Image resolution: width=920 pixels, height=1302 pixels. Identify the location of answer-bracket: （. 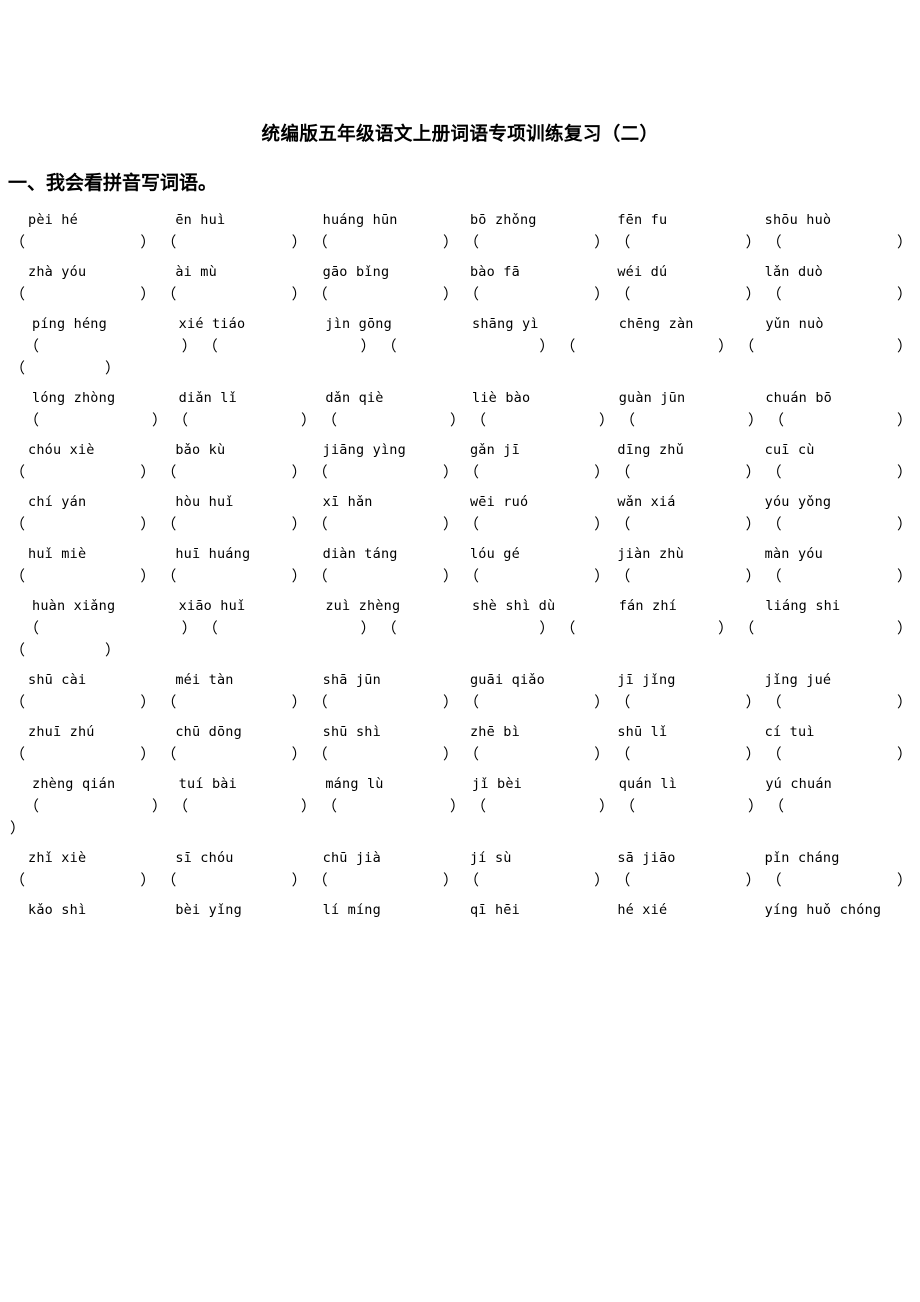
(843, 806).